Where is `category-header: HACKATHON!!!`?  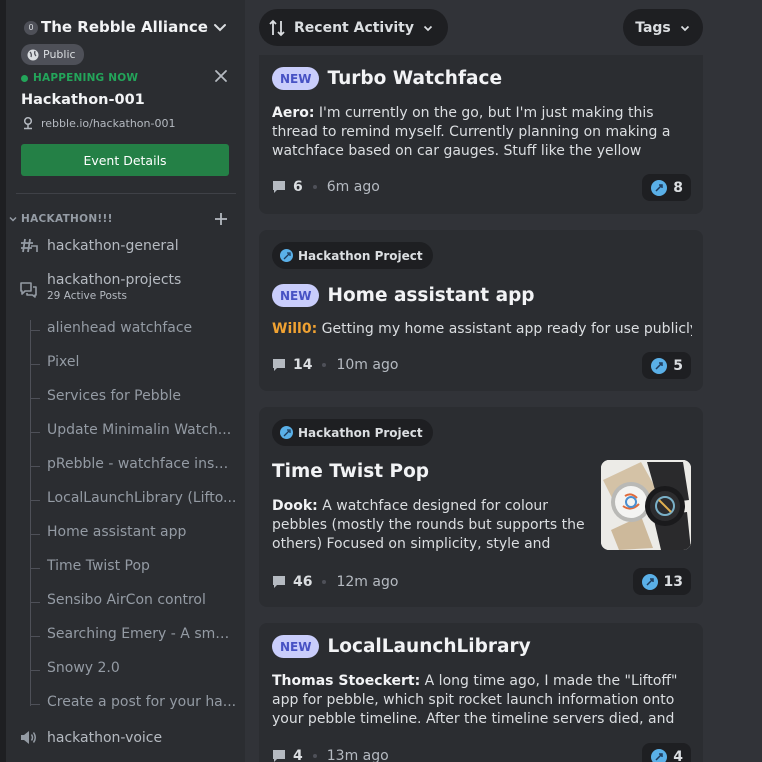
category-header: HACKATHON!!! is located at coordinates (120, 219).